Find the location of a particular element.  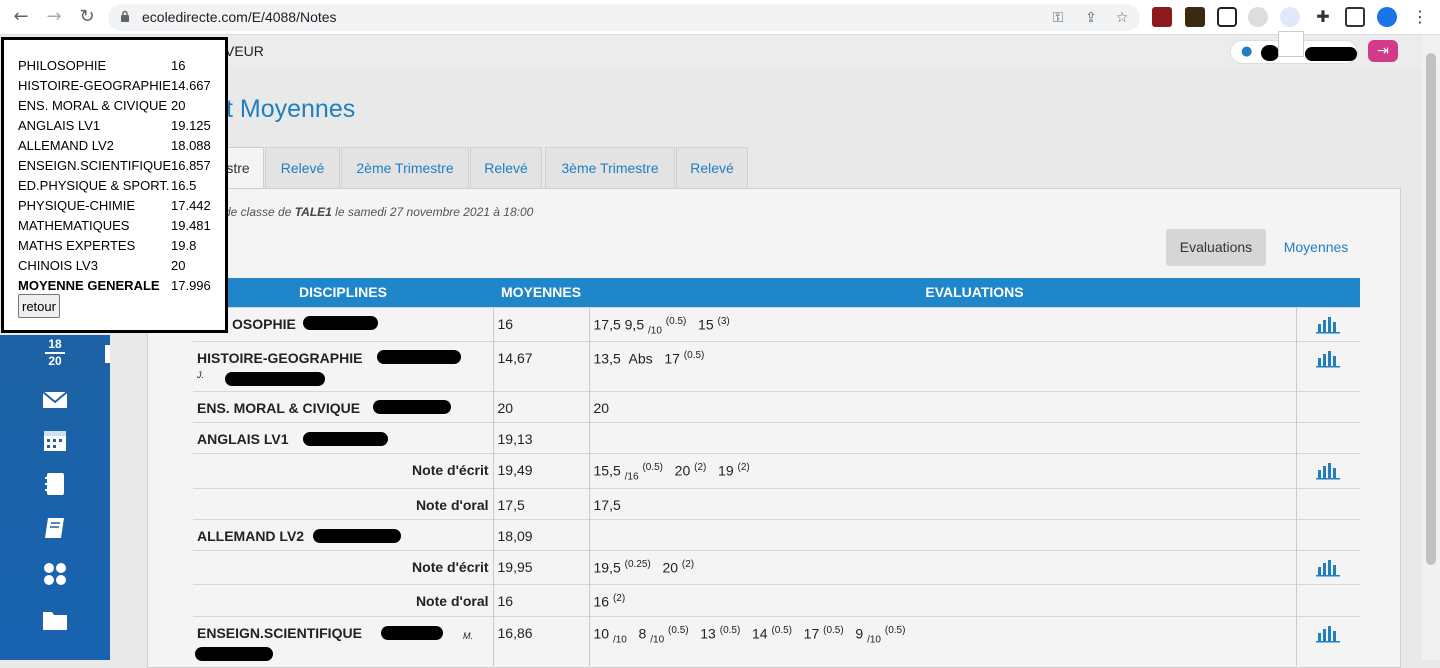

scrollbar-thumb is located at coordinates (1431, 309).